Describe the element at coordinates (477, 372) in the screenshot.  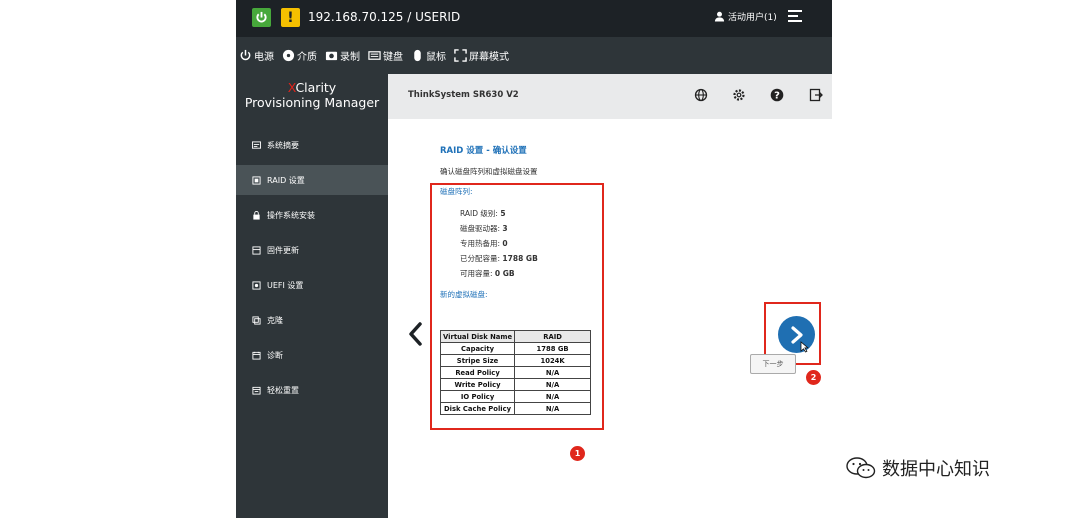
I see `table-cell: Read Policy` at that location.